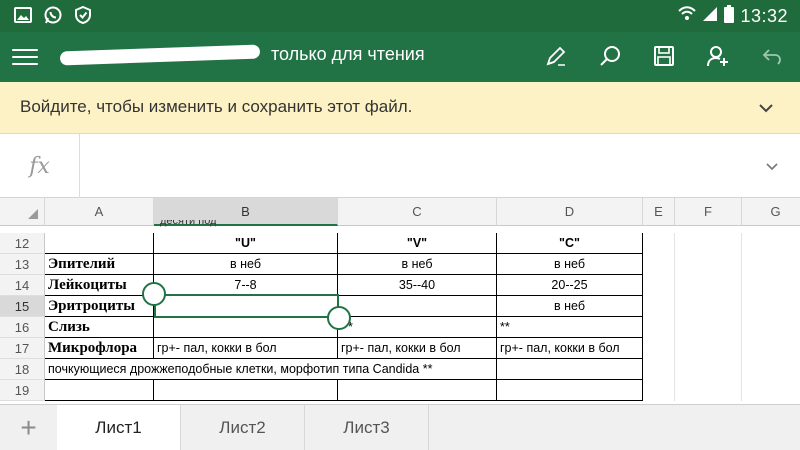 The image size is (800, 450). What do you see at coordinates (764, 16) in the screenshot?
I see `clock: 13:32` at bounding box center [764, 16].